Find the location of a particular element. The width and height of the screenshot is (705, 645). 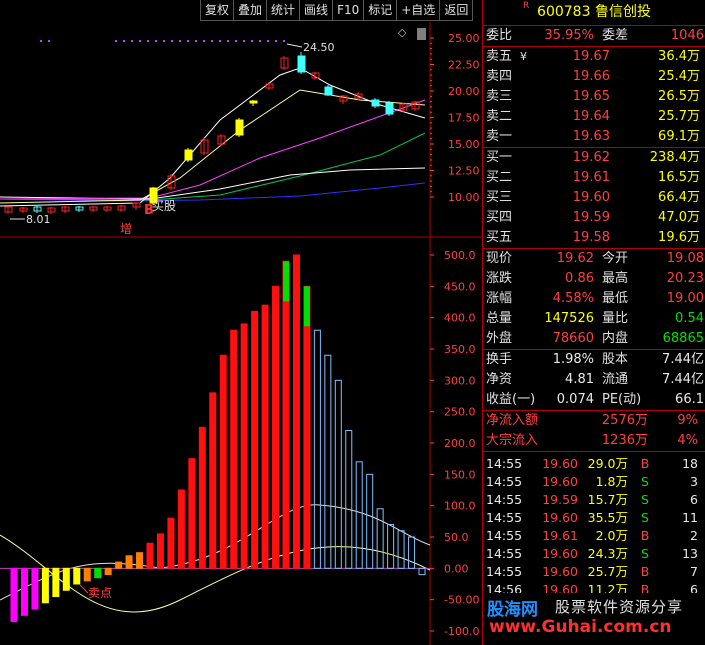

bid-row: 买二 19.61 16.5万 is located at coordinates (594, 178).